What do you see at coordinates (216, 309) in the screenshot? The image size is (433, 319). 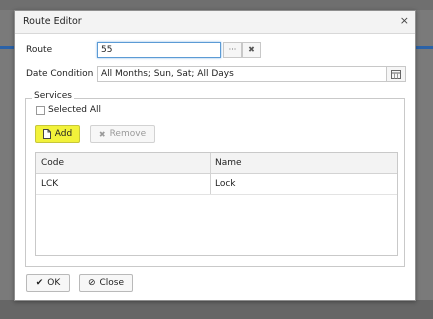 I see `background-bottom` at bounding box center [216, 309].